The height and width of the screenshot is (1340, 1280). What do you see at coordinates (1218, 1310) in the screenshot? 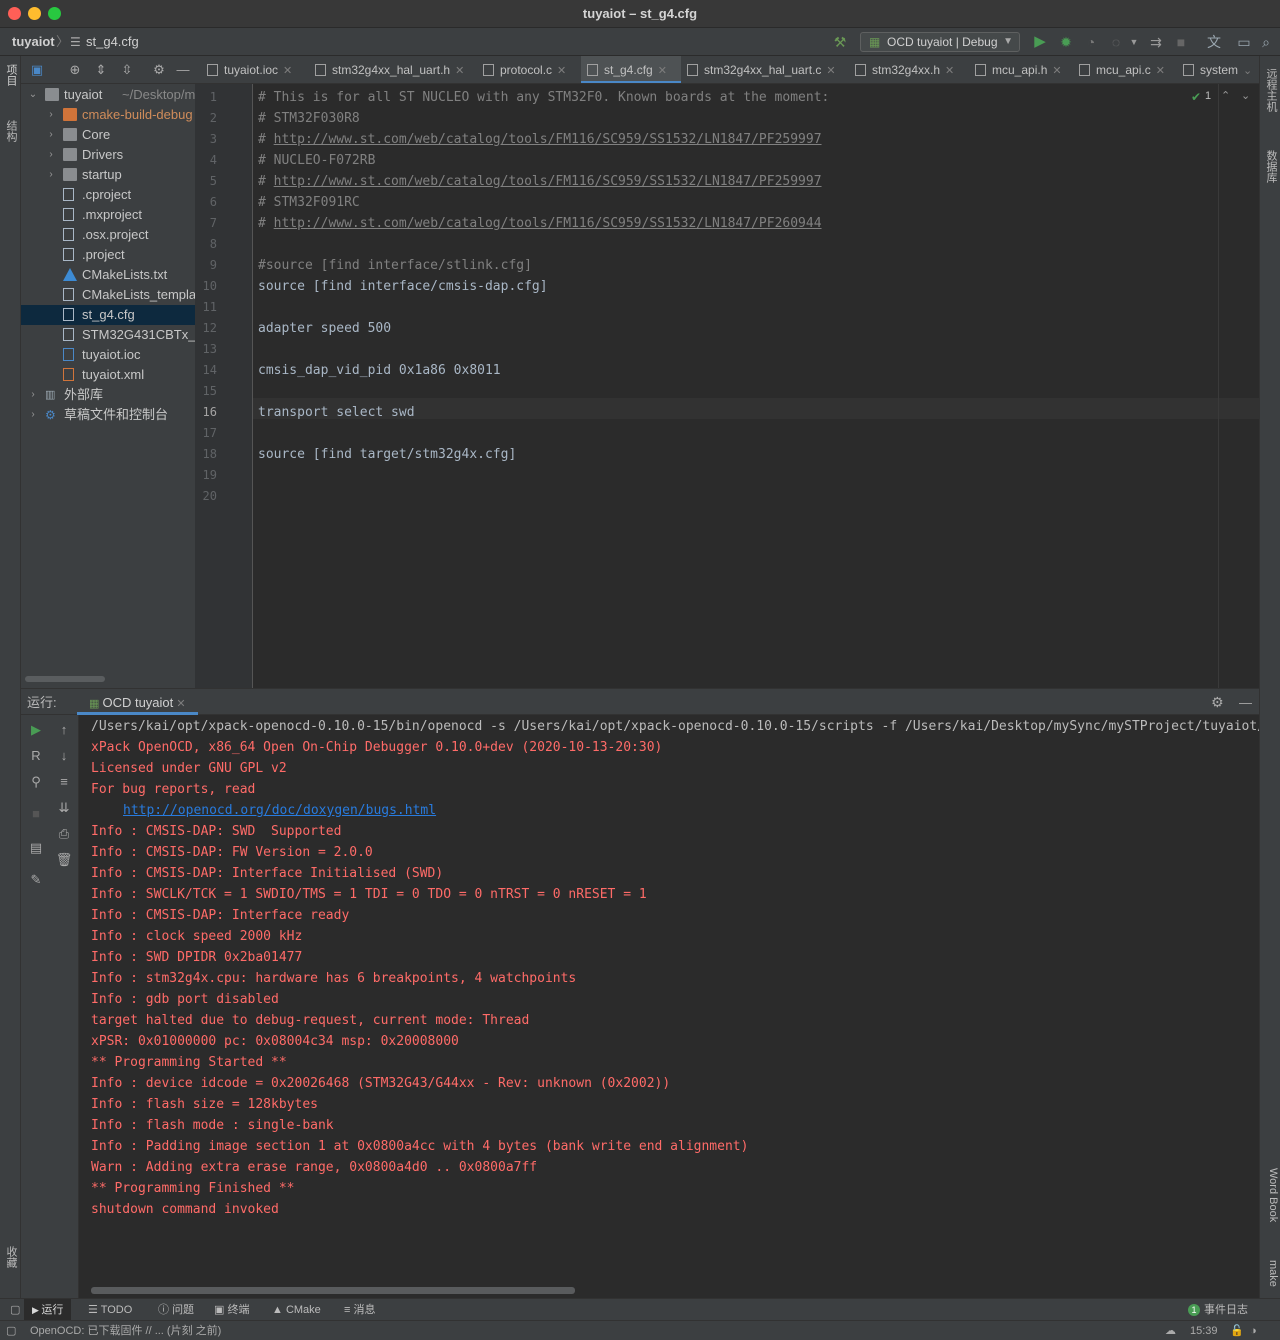
I see `tab-event-log: 1 事件日志` at bounding box center [1218, 1310].